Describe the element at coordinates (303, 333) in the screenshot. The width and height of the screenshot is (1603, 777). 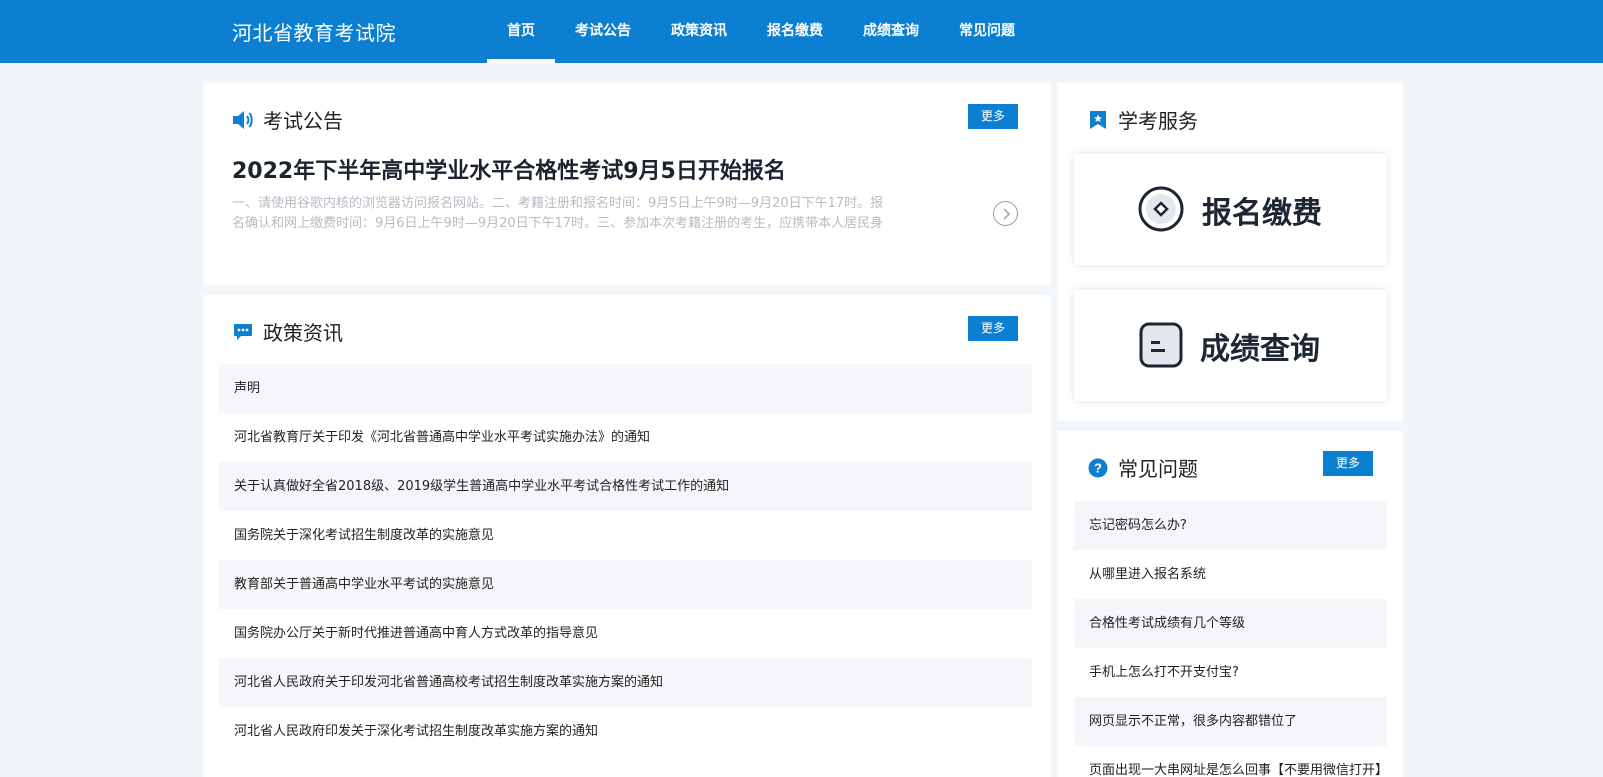
I see `policy-title-text: 政策资讯` at that location.